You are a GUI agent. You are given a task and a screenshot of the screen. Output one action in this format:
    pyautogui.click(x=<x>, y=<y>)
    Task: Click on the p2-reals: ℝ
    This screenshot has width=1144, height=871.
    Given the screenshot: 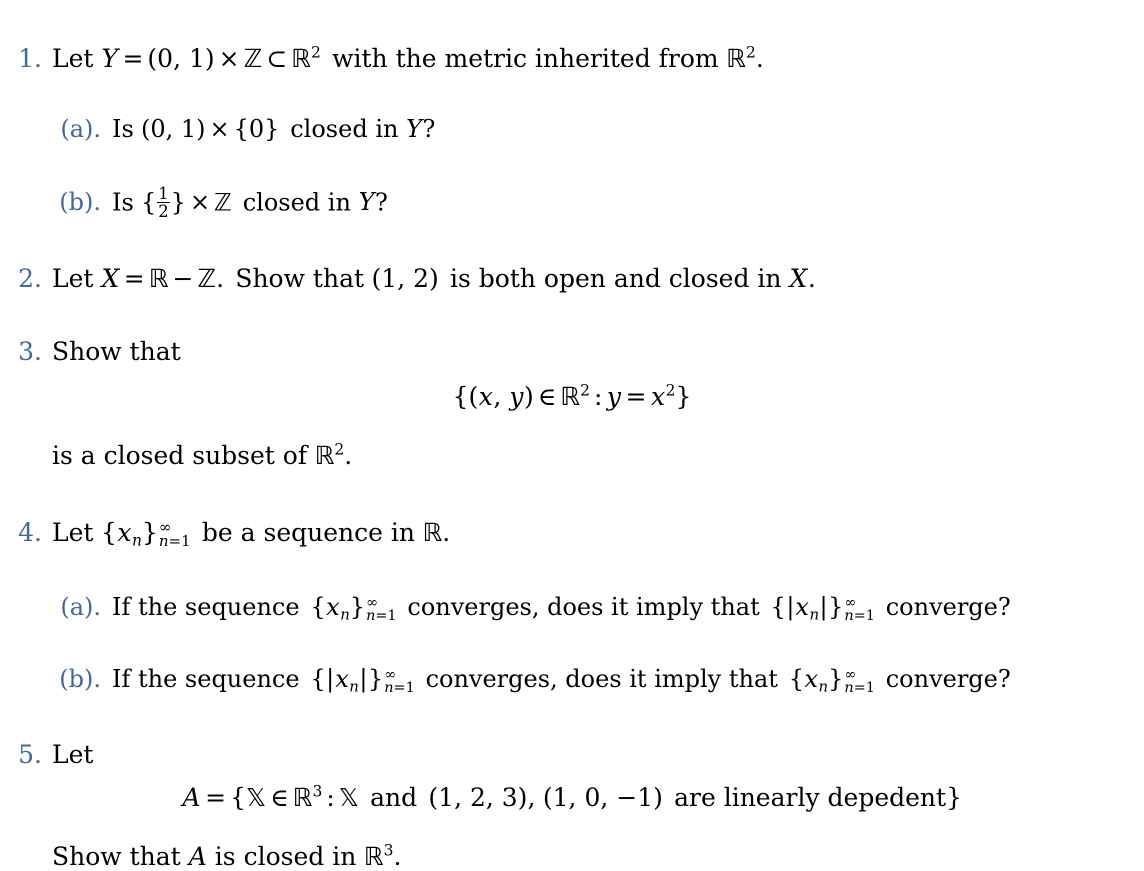 What is the action you would take?
    pyautogui.click(x=158, y=279)
    